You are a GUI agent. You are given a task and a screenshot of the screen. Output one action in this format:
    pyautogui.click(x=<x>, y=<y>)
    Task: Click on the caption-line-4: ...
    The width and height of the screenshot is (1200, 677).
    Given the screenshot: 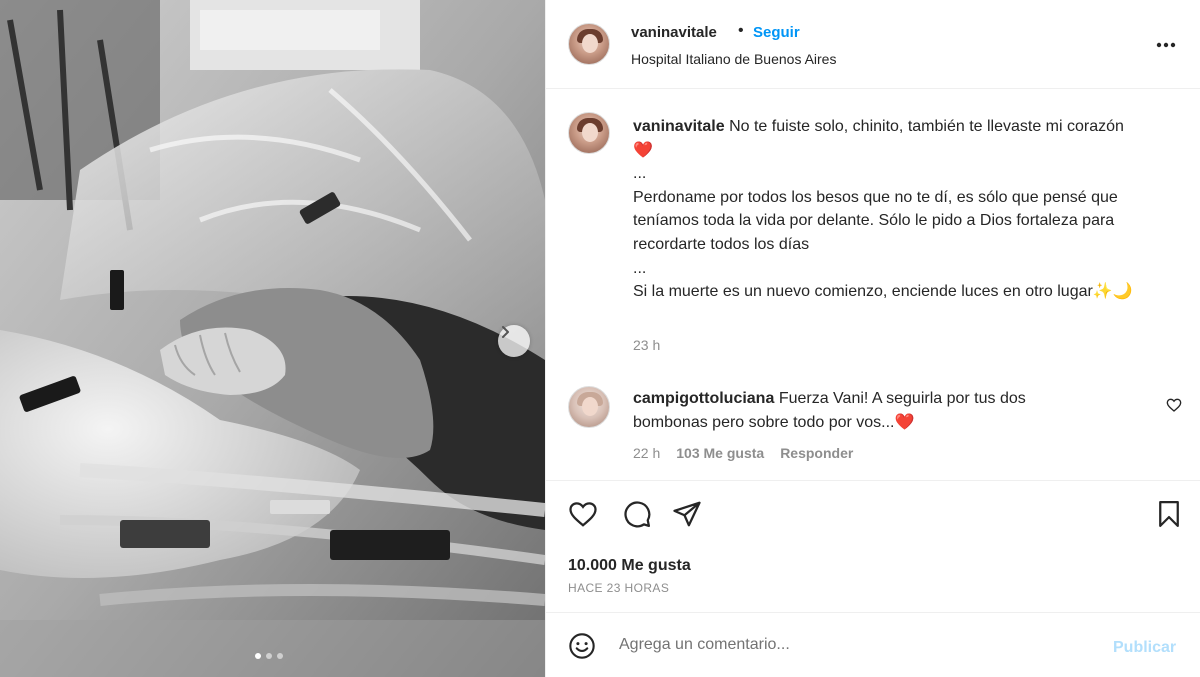 What is the action you would take?
    pyautogui.click(x=640, y=268)
    